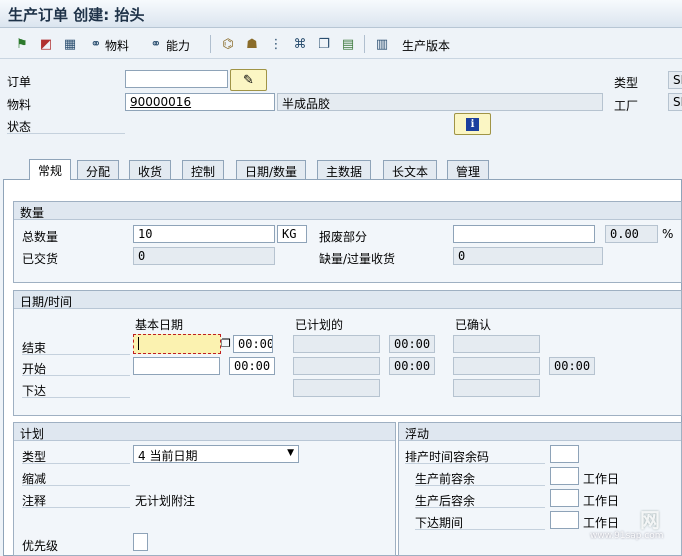 This screenshot has height=556, width=682. Describe the element at coordinates (410, 170) in the screenshot. I see `tab-long-text: 长文本` at that location.